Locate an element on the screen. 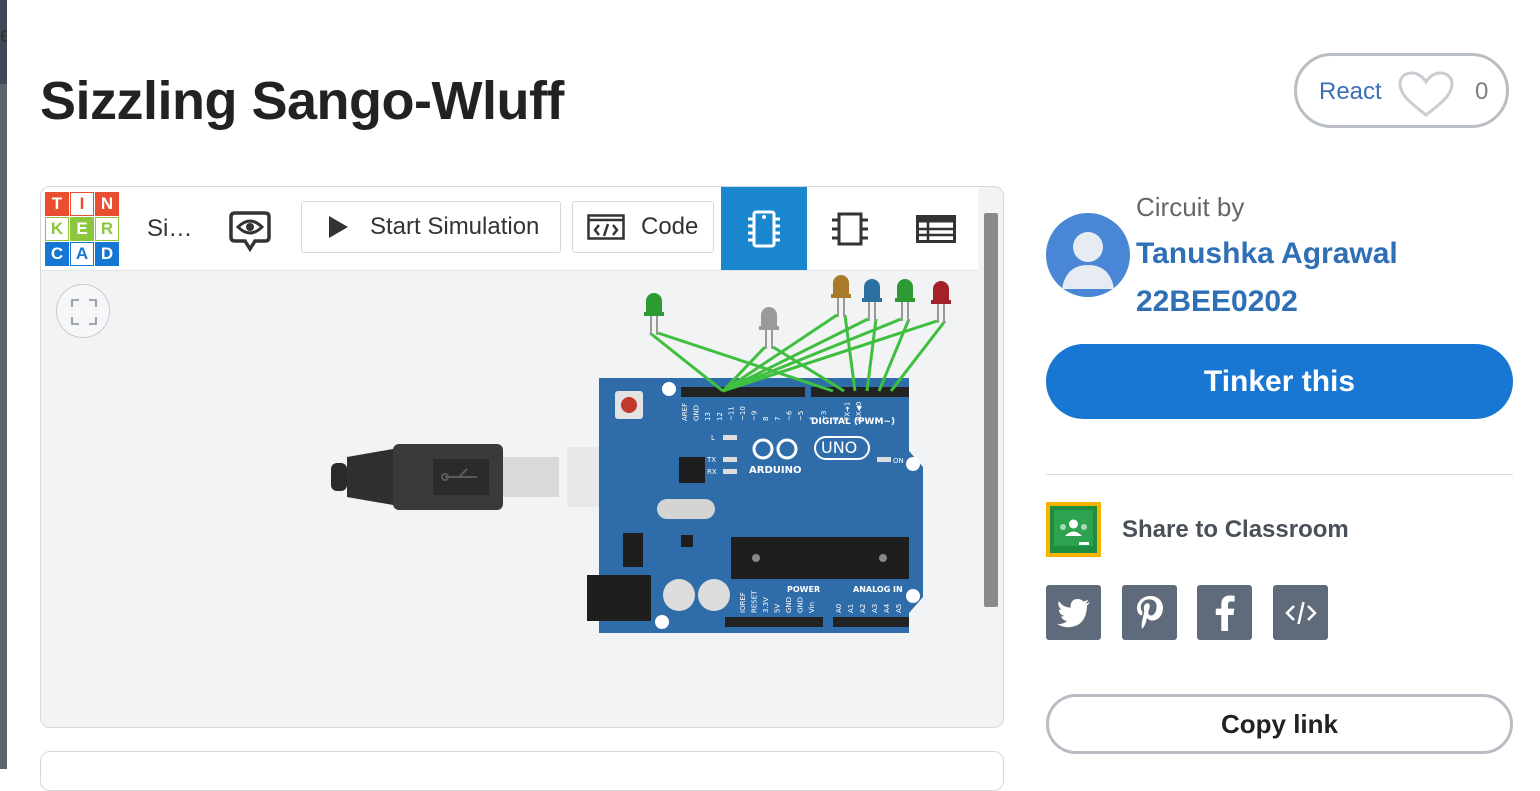 This screenshot has height=791, width=1540. author-id: 22BEE0202 is located at coordinates (1326, 302).